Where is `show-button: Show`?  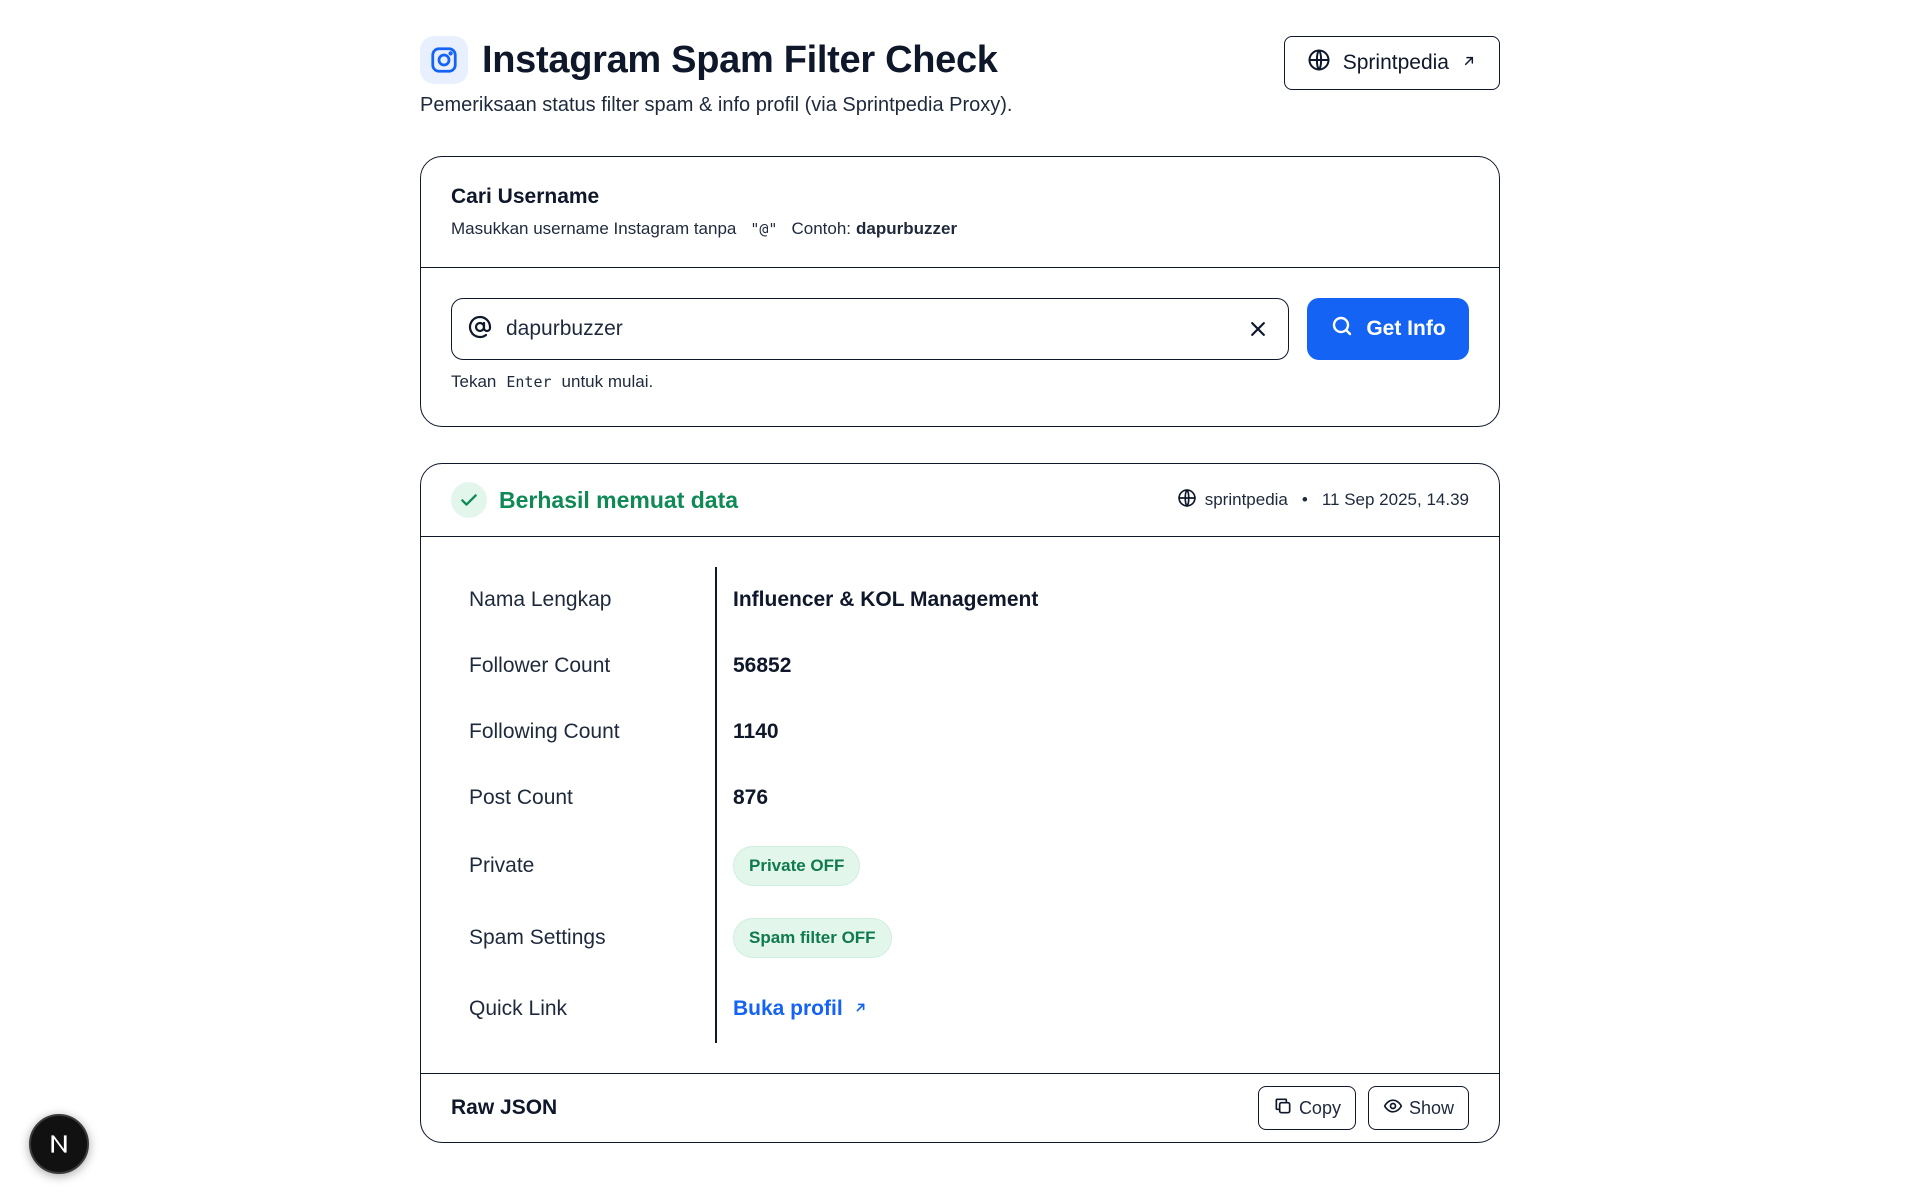
show-button: Show is located at coordinates (1418, 1108).